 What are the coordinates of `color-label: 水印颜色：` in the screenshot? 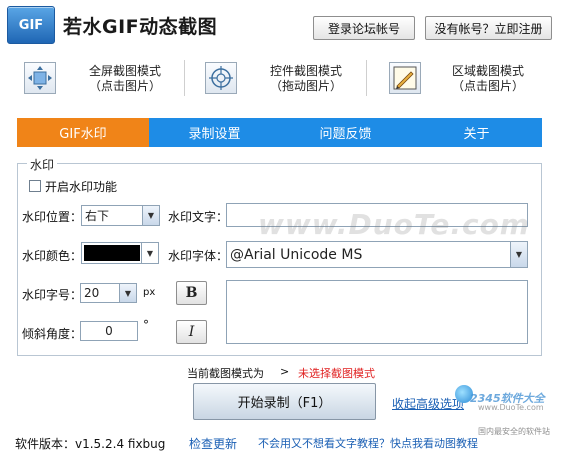 It's located at (52, 256).